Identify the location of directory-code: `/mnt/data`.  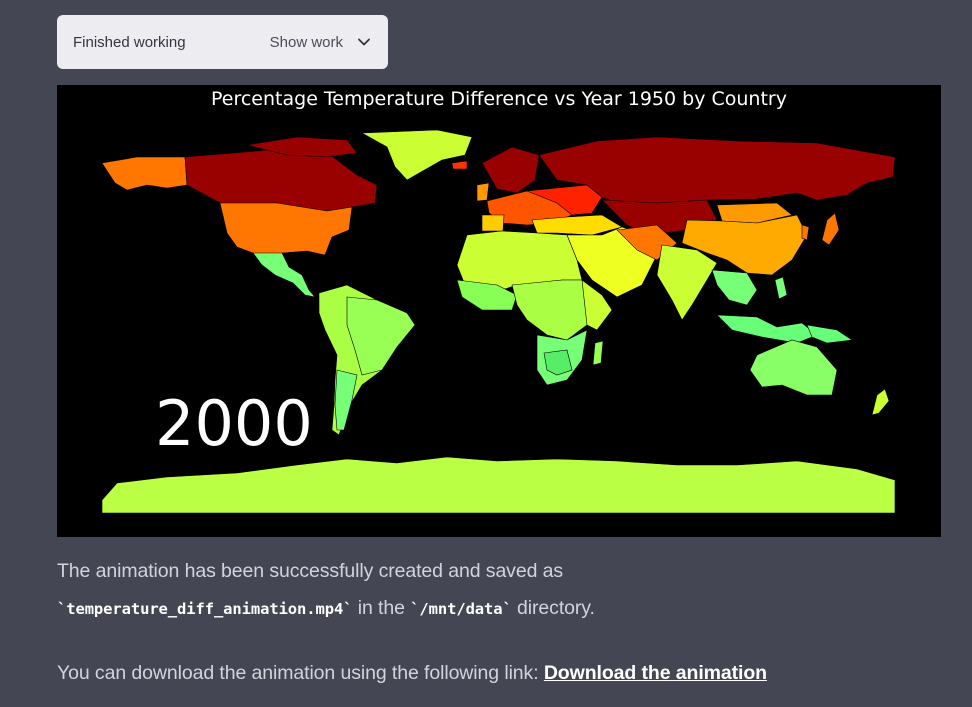
(461, 609).